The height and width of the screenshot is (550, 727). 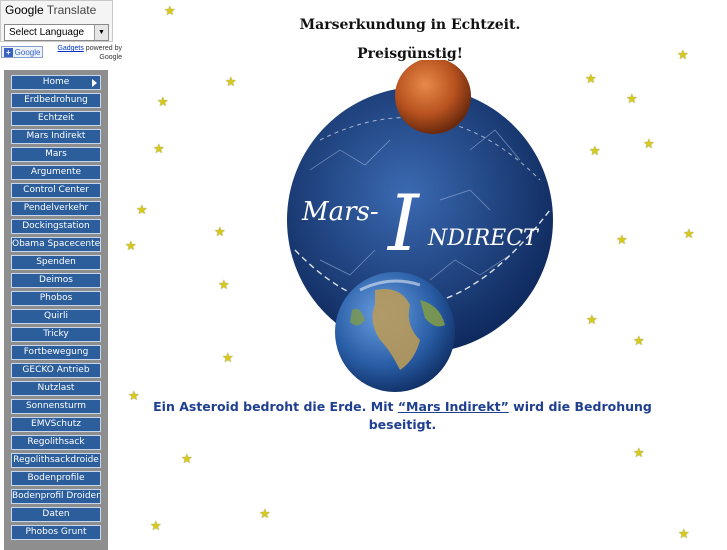 What do you see at coordinates (580, 406) in the screenshot?
I see `caption-text-2: wird die Bedrohung` at bounding box center [580, 406].